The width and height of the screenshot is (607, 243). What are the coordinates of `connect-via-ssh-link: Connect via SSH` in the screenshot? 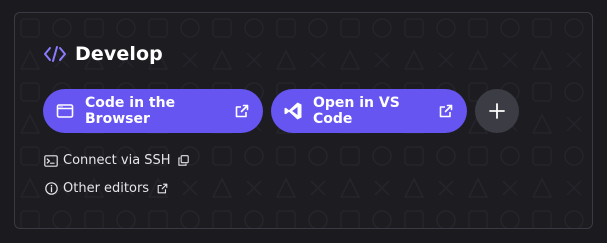 It's located at (117, 160).